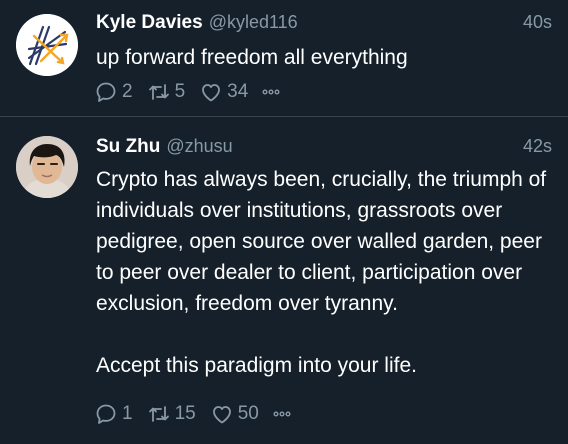 This screenshot has width=568, height=444. Describe the element at coordinates (199, 146) in the screenshot. I see `user-handle: @zhusu` at that location.